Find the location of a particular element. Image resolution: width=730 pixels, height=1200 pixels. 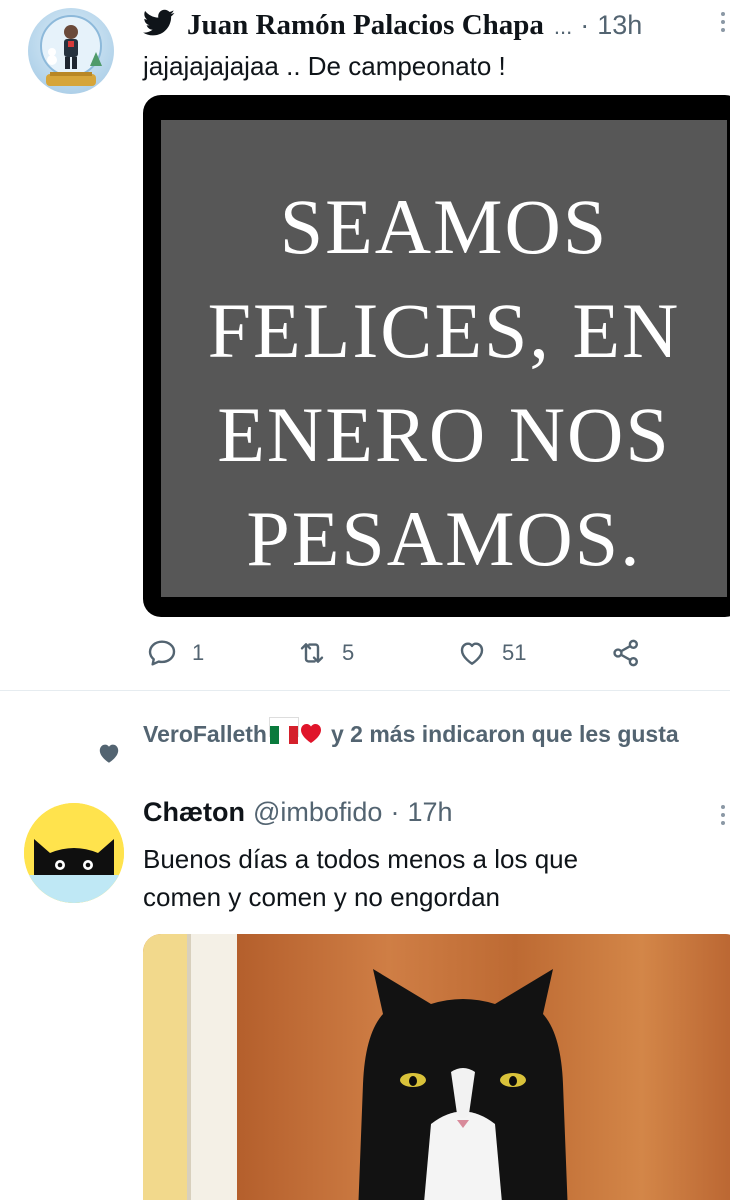

quote-line: SEAMOS is located at coordinates (444, 226).